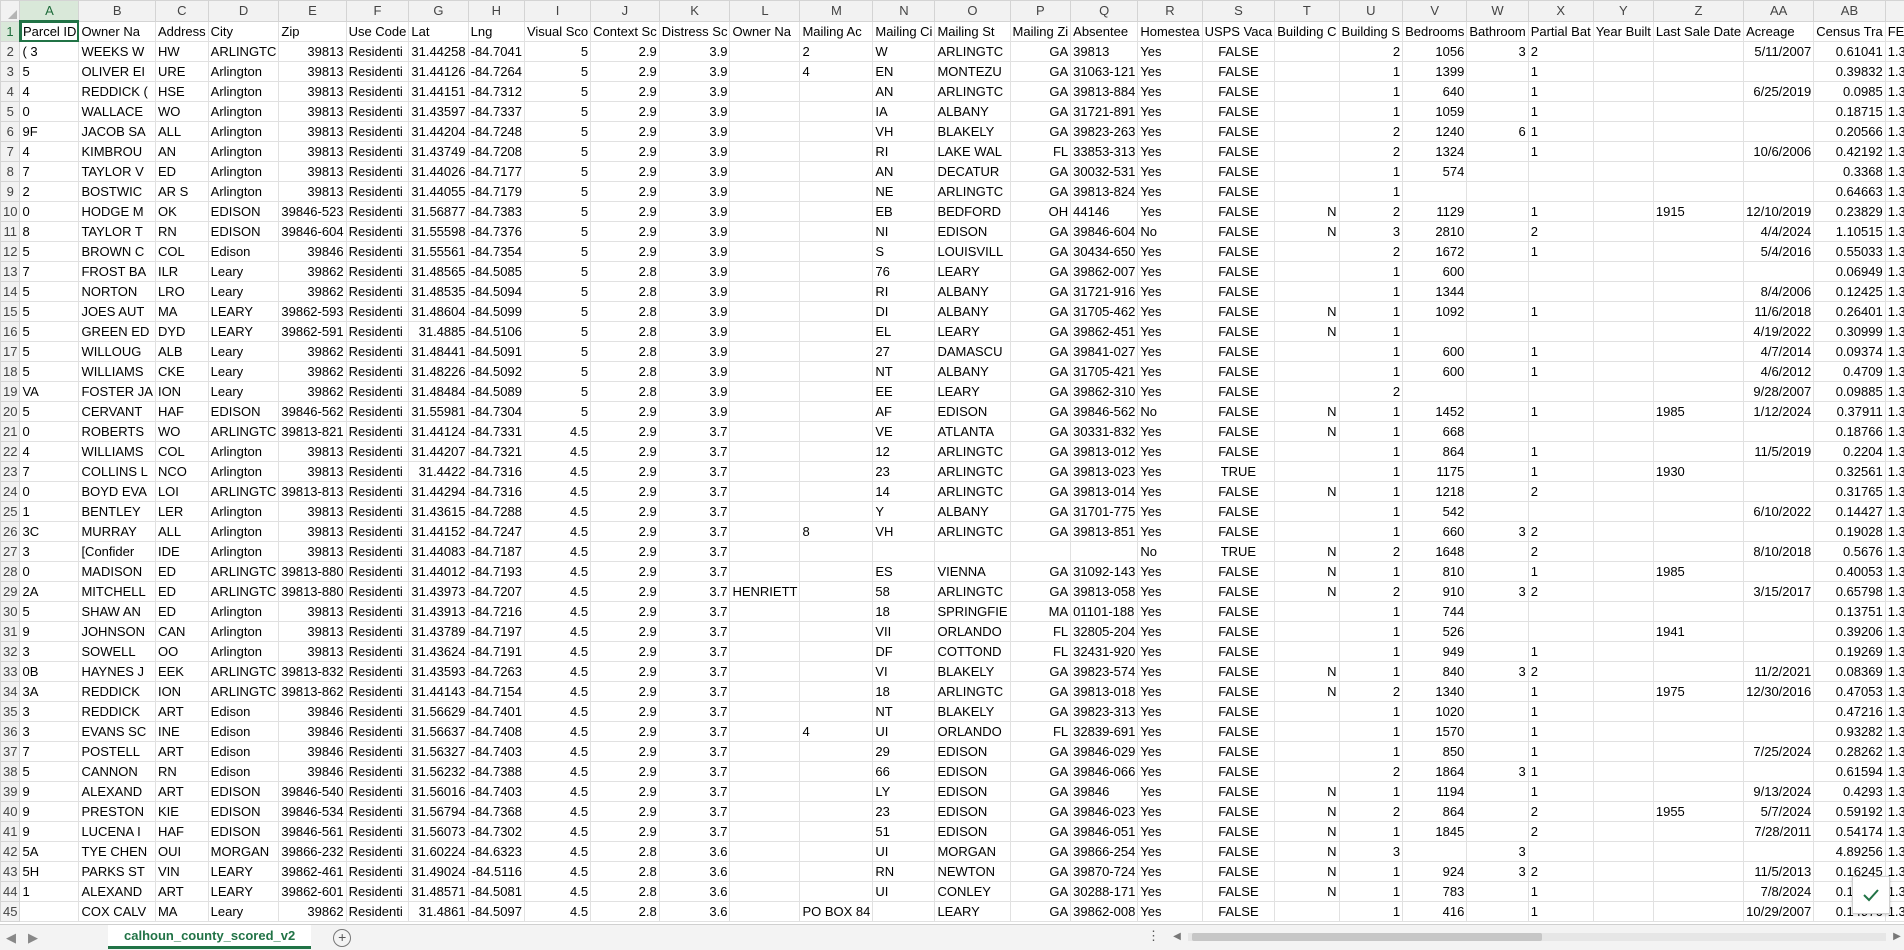 Image resolution: width=1904 pixels, height=950 pixels. Describe the element at coordinates (694, 652) in the screenshot. I see `cell: 3.7` at that location.